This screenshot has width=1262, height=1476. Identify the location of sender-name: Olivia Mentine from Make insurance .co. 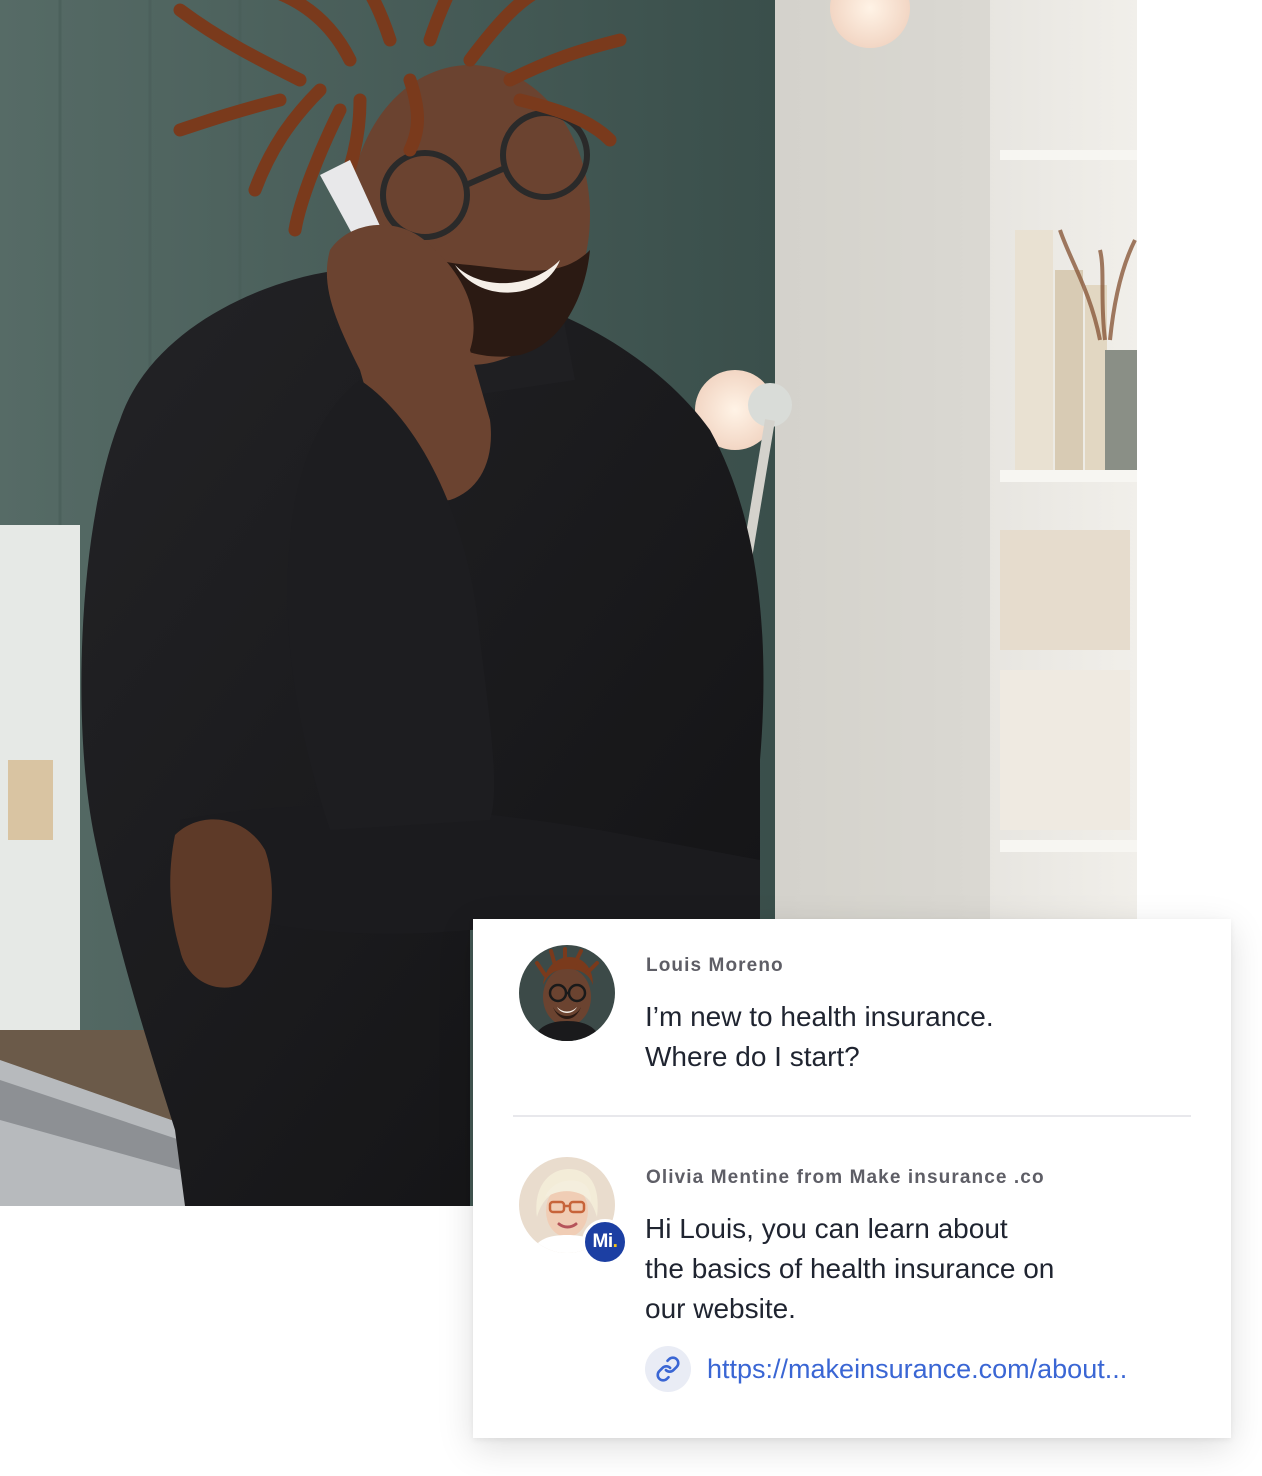
(845, 1177).